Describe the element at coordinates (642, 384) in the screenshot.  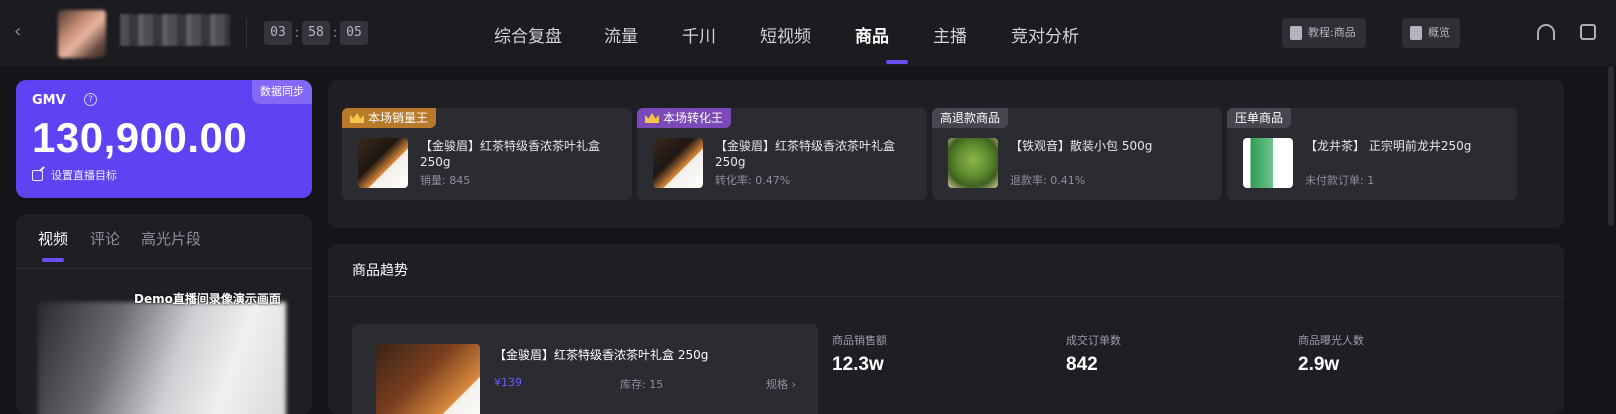
I see `product-stock: 库存: 15` at that location.